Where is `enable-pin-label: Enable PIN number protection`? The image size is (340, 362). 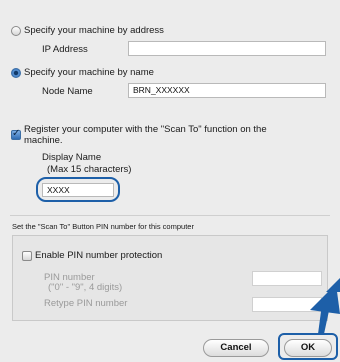 enable-pin-label: Enable PIN number protection is located at coordinates (98, 255).